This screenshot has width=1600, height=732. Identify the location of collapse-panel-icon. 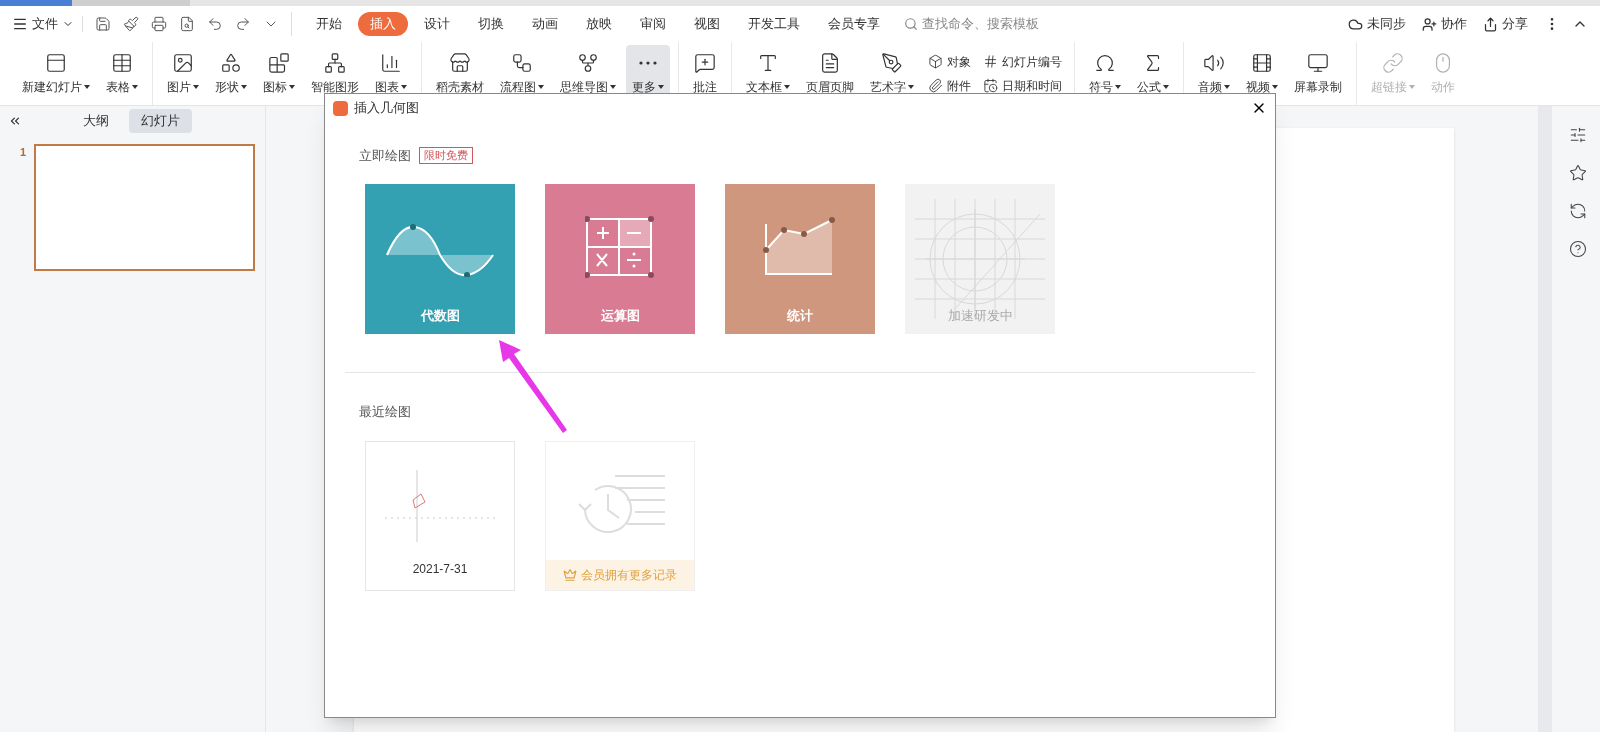
(15, 121).